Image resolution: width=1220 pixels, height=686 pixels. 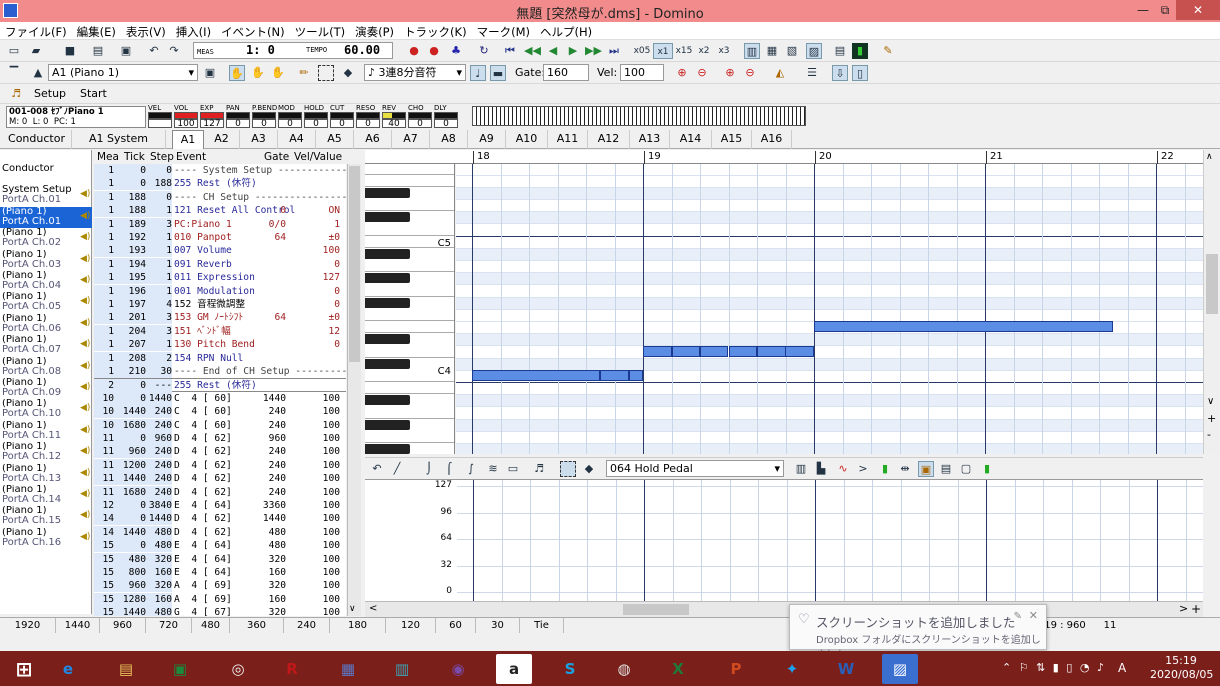 What do you see at coordinates (46, 538) in the screenshot?
I see `track-item: (Piano 1) PortA Ch.16 ◀)` at bounding box center [46, 538].